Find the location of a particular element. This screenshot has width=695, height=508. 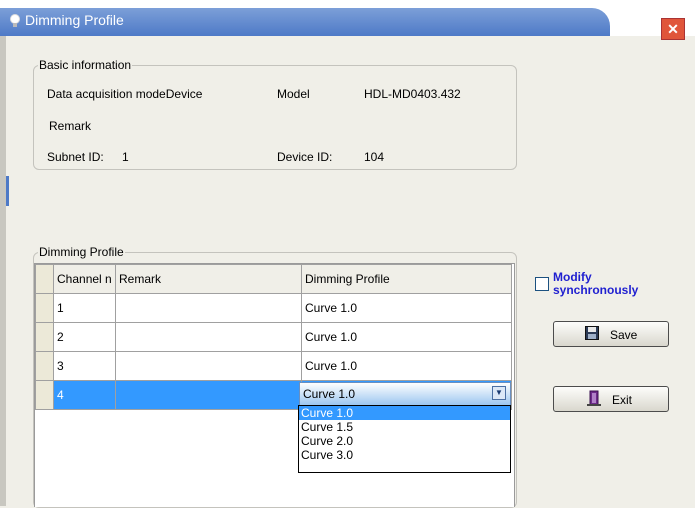

dropdown-option: Curve 3.0 is located at coordinates (404, 455).